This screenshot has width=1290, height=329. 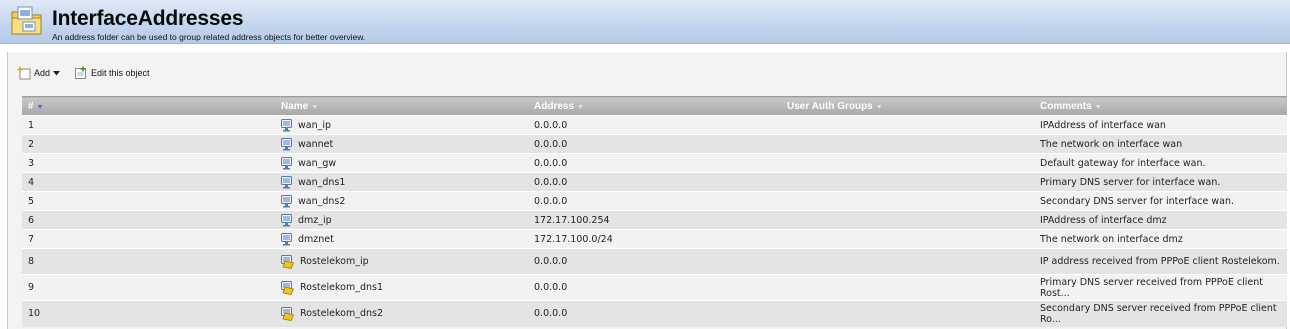 I want to click on column-header-number: # ▼, so click(x=148, y=106).